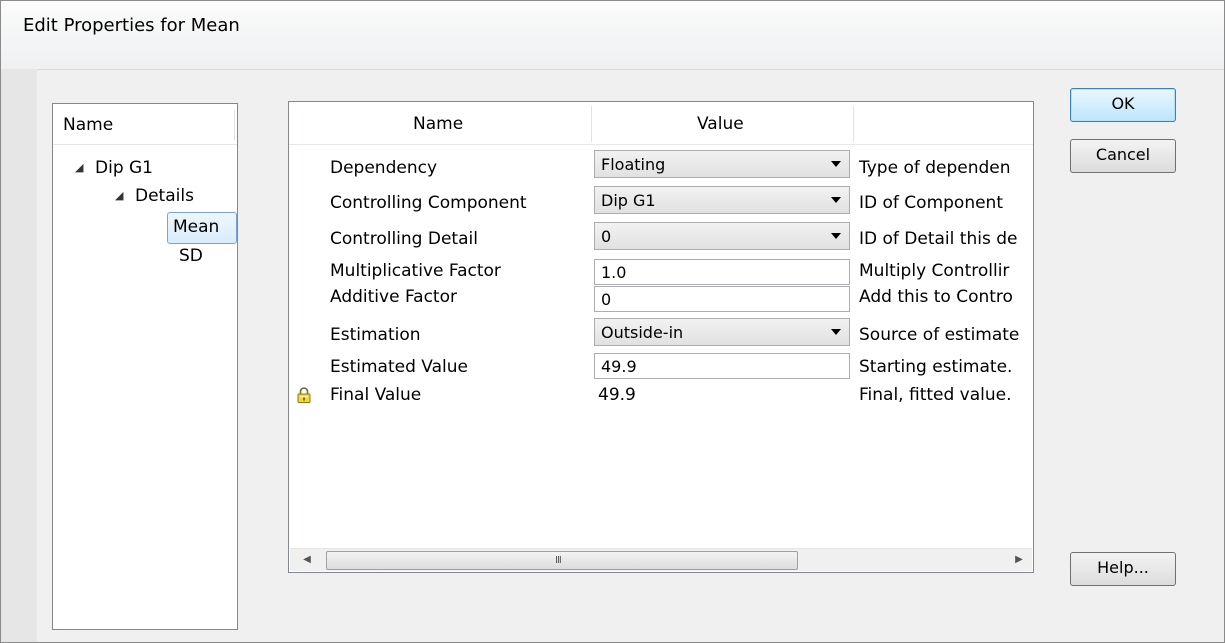  Describe the element at coordinates (19, 355) in the screenshot. I see `frame-left` at that location.